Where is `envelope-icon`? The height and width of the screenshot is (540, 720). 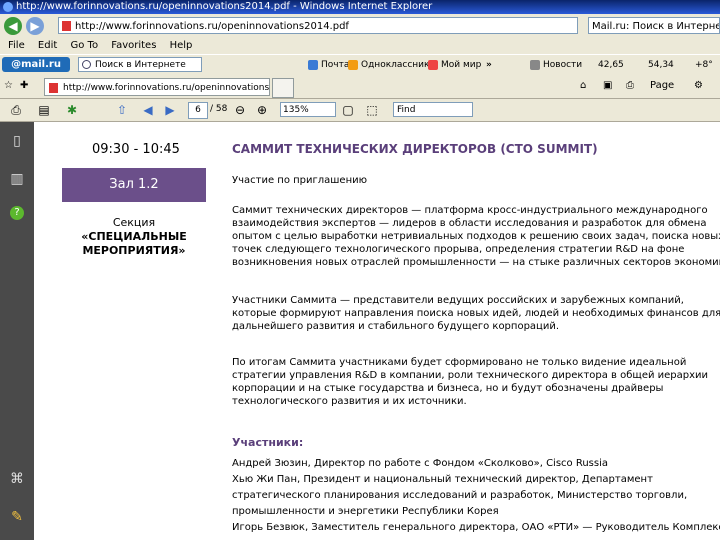 envelope-icon is located at coordinates (313, 64).